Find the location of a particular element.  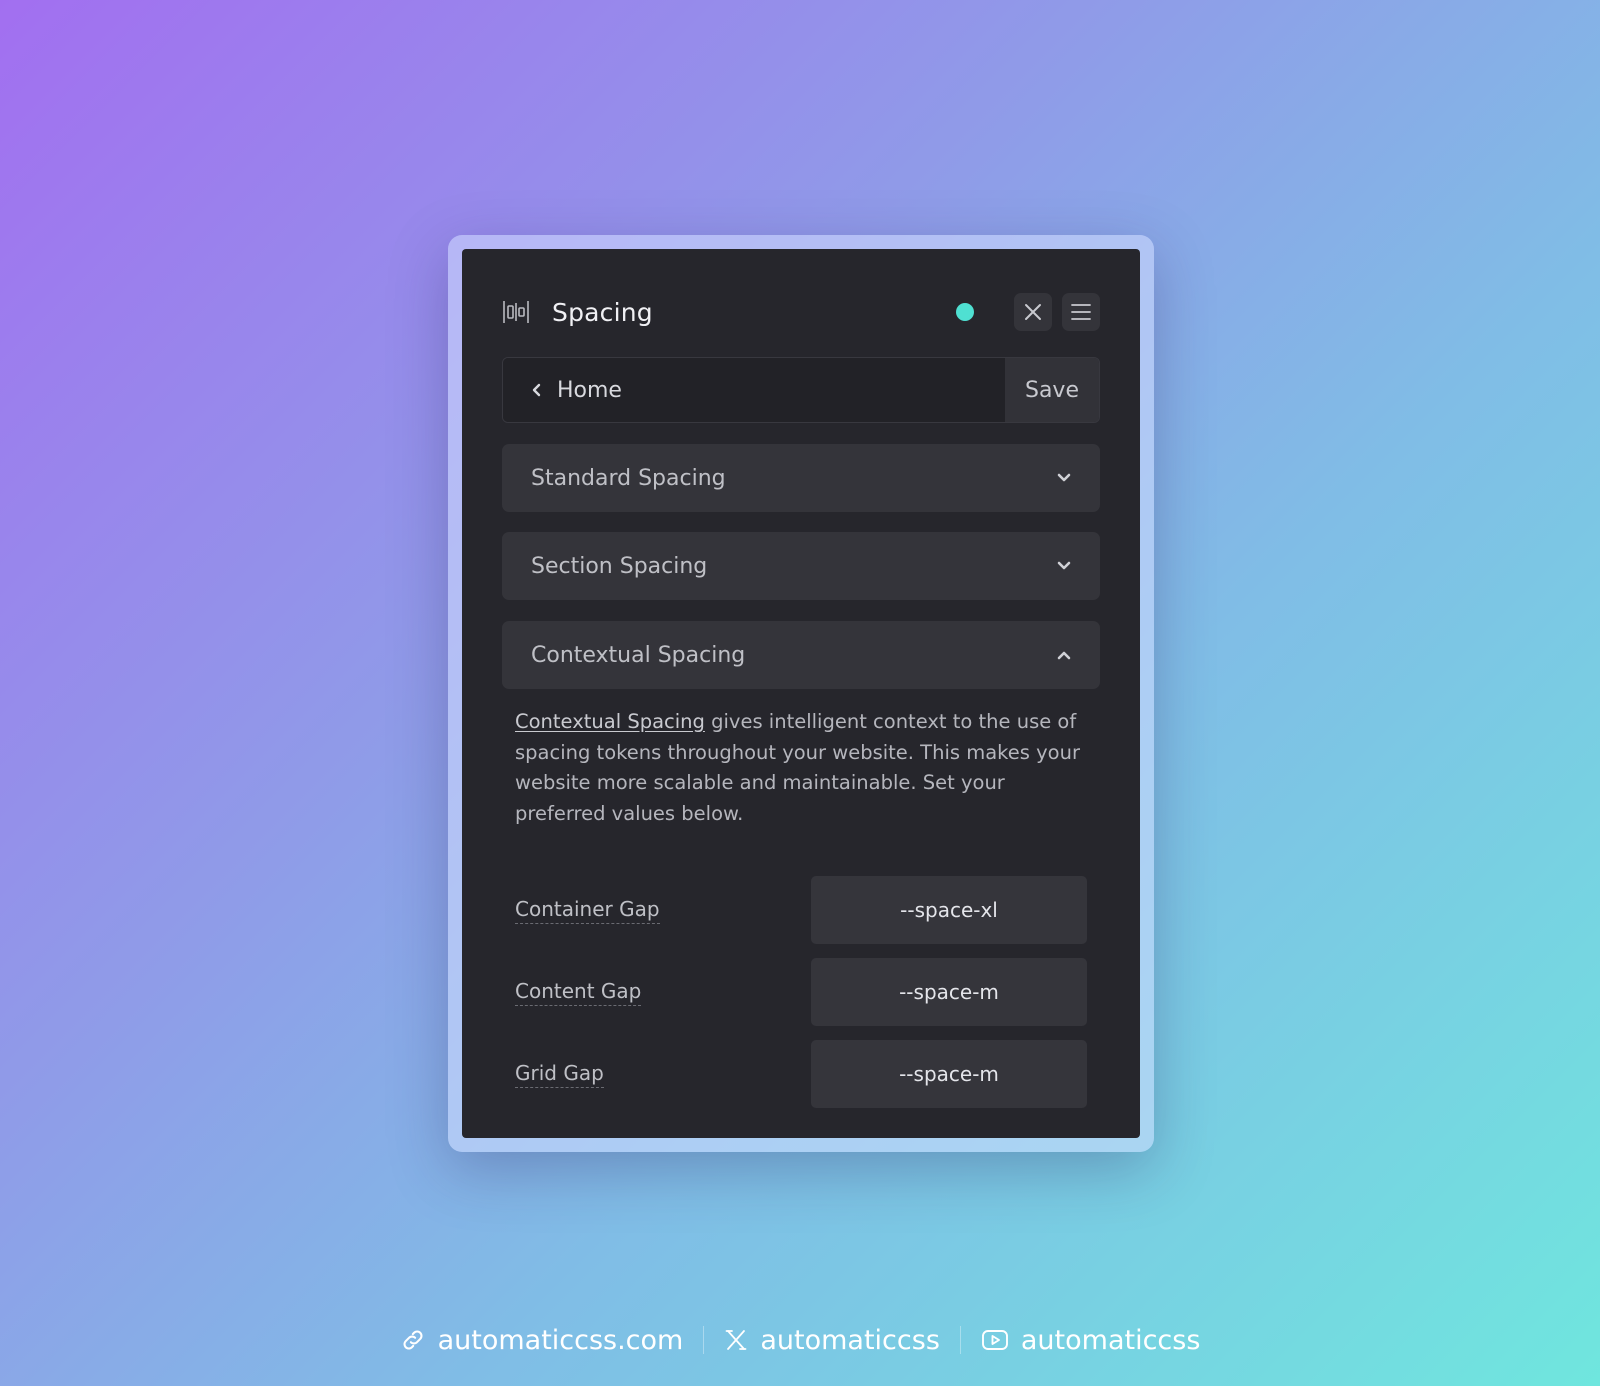

close-icon is located at coordinates (1033, 312).